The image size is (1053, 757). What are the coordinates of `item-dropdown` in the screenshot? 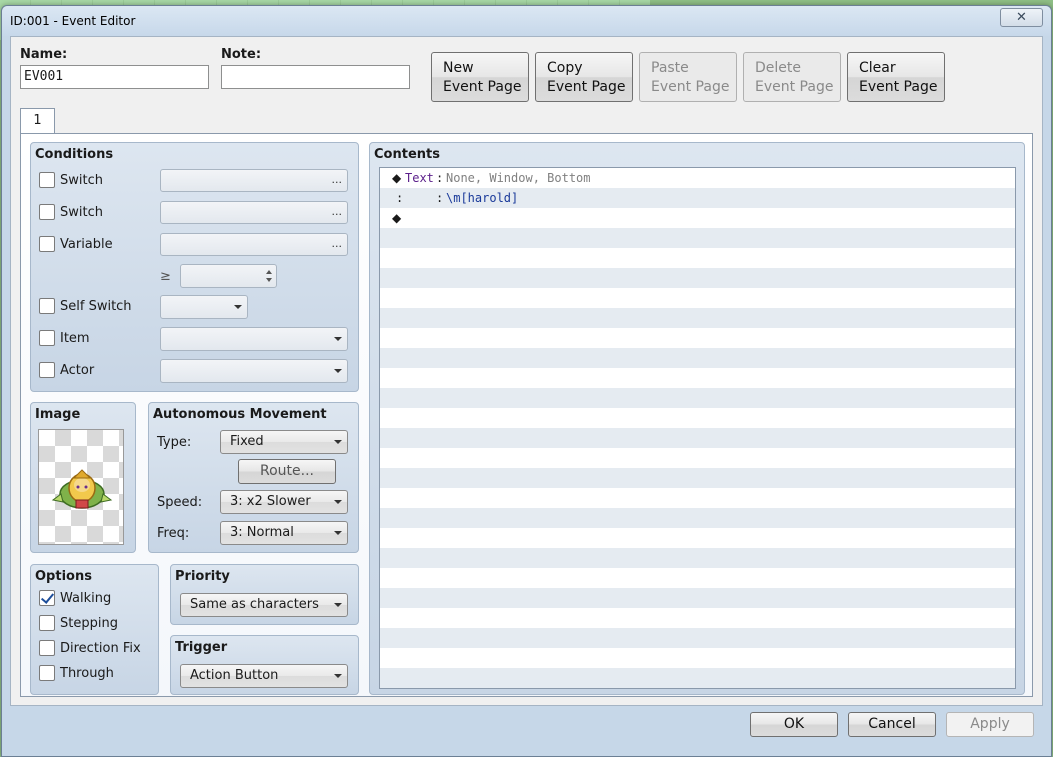 It's located at (254, 339).